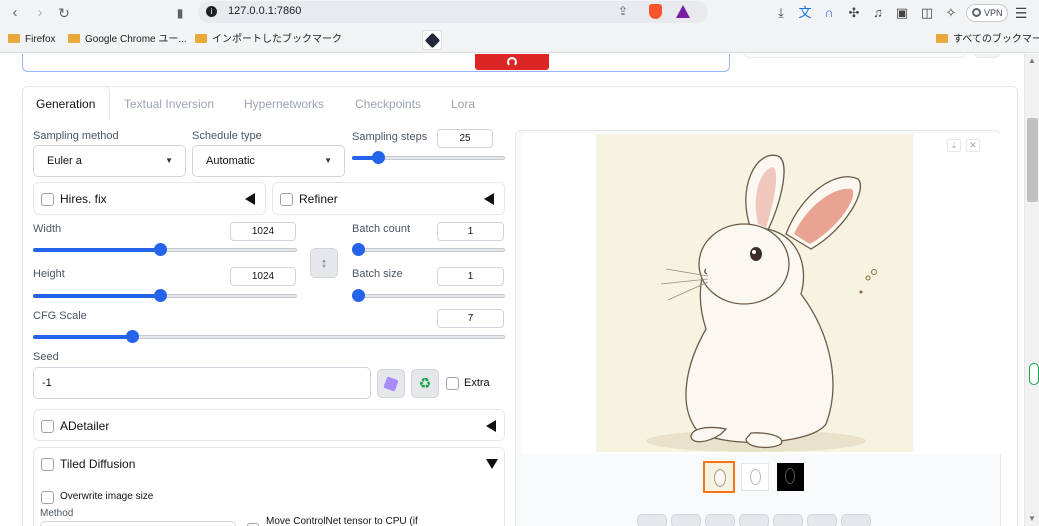 Image resolution: width=1039 pixels, height=526 pixels. Describe the element at coordinates (463, 104) in the screenshot. I see `tab-lora: Lora` at that location.